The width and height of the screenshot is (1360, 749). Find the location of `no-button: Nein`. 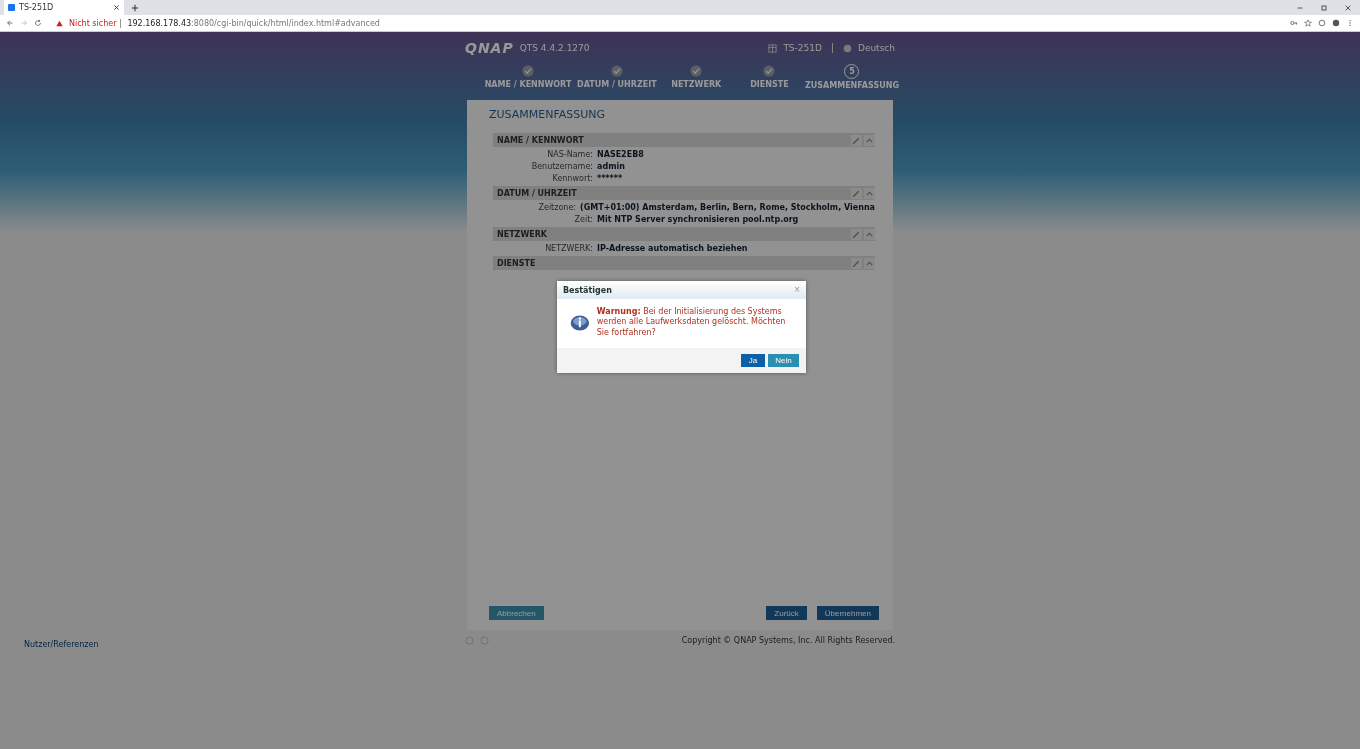

no-button: Nein is located at coordinates (783, 361).